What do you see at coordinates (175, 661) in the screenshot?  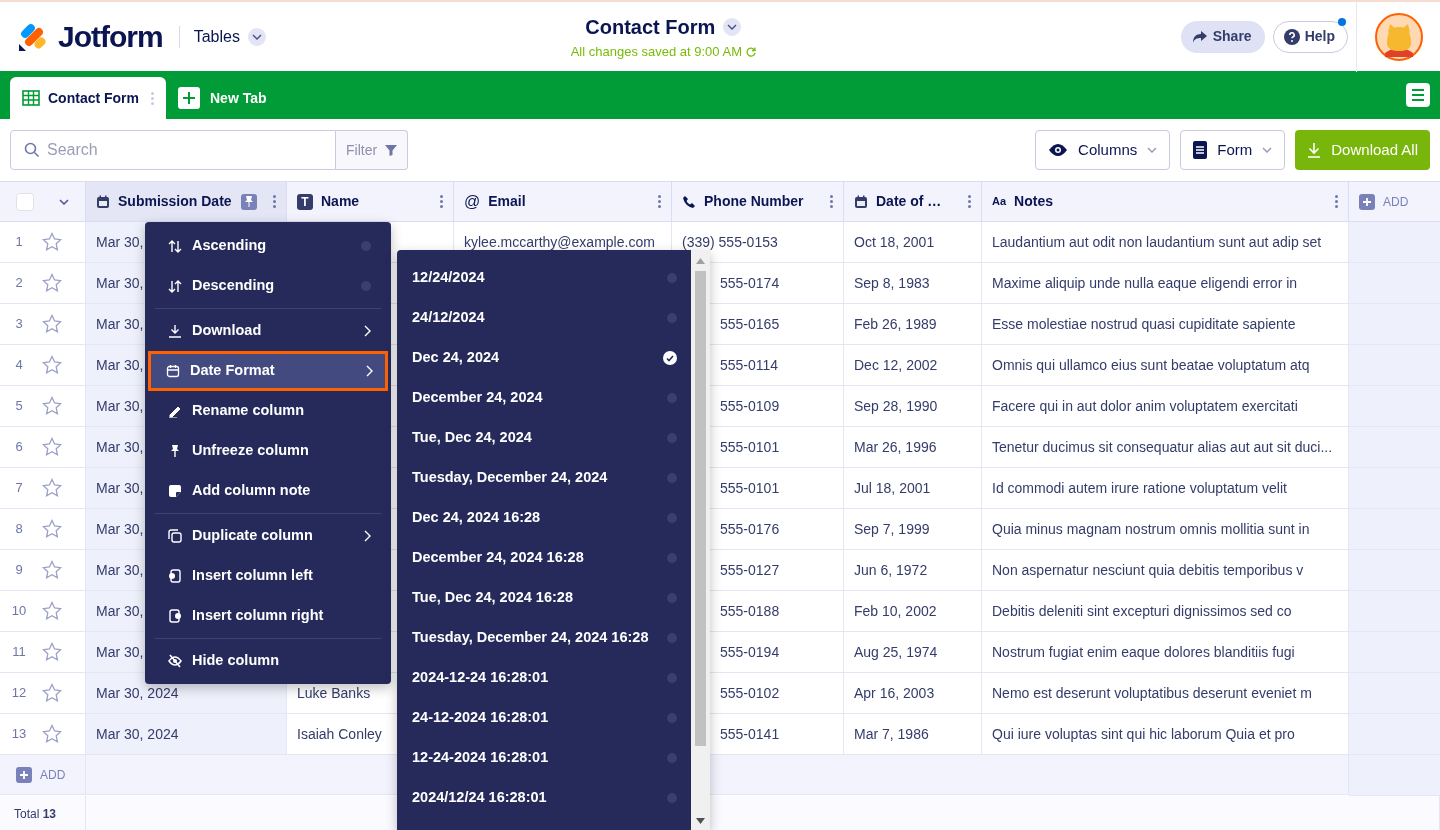 I see `hidden-icon` at bounding box center [175, 661].